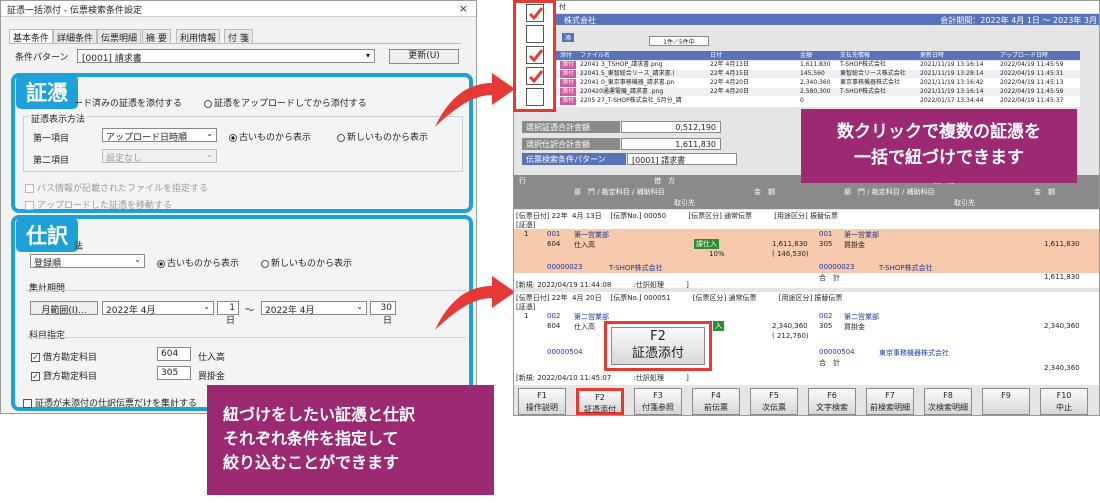  Describe the element at coordinates (51, 139) in the screenshot. I see `first-item-label: 第一項目` at that location.